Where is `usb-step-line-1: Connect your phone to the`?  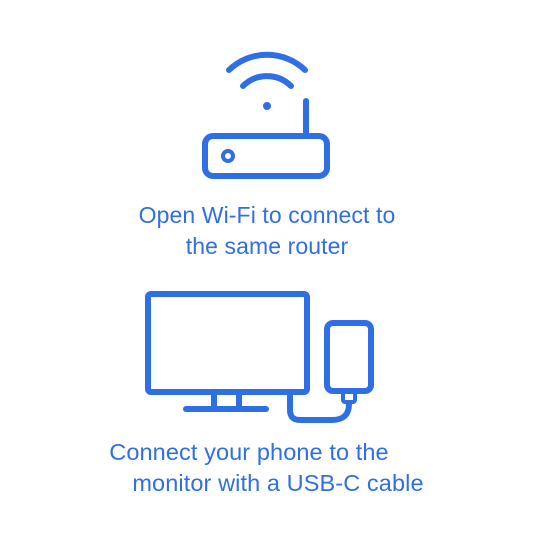 usb-step-line-1: Connect your phone to the is located at coordinates (249, 452).